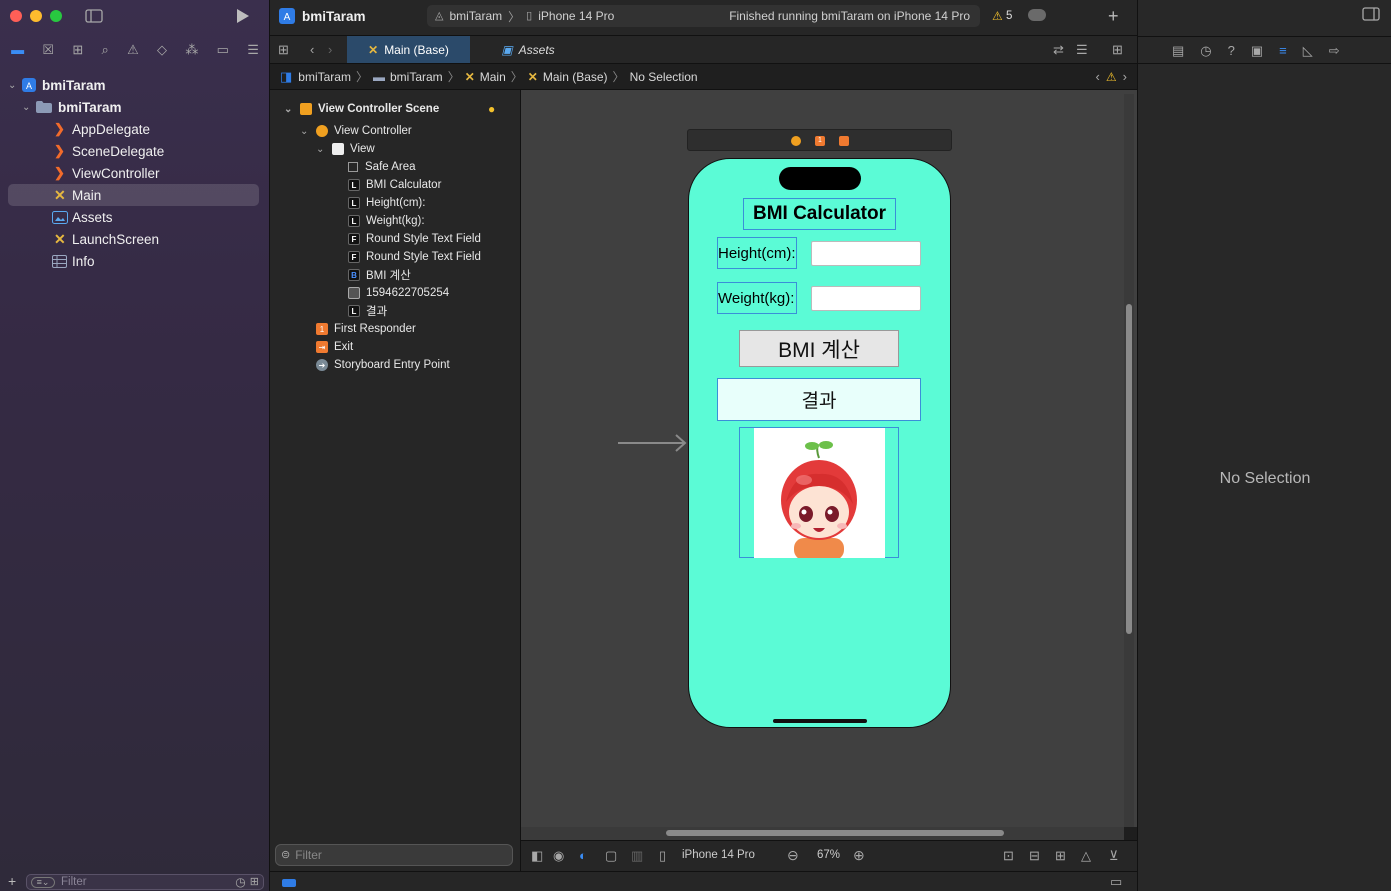 The width and height of the screenshot is (1391, 891). What do you see at coordinates (289, 883) in the screenshot?
I see `debug-area-indicator-icon` at bounding box center [289, 883].